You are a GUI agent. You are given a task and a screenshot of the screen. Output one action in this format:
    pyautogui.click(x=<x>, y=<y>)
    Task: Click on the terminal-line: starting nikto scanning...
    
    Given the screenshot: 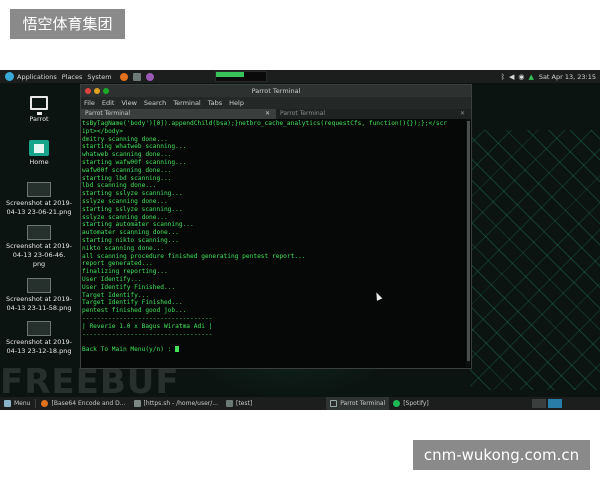 What is the action you would take?
    pyautogui.click(x=130, y=240)
    